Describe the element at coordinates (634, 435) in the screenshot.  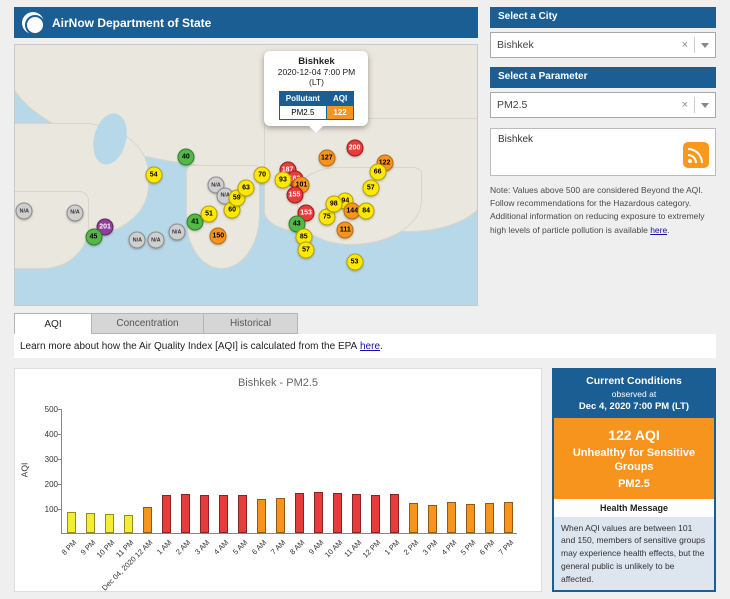
I see `conditions-aqi-value: 122 AQI` at that location.